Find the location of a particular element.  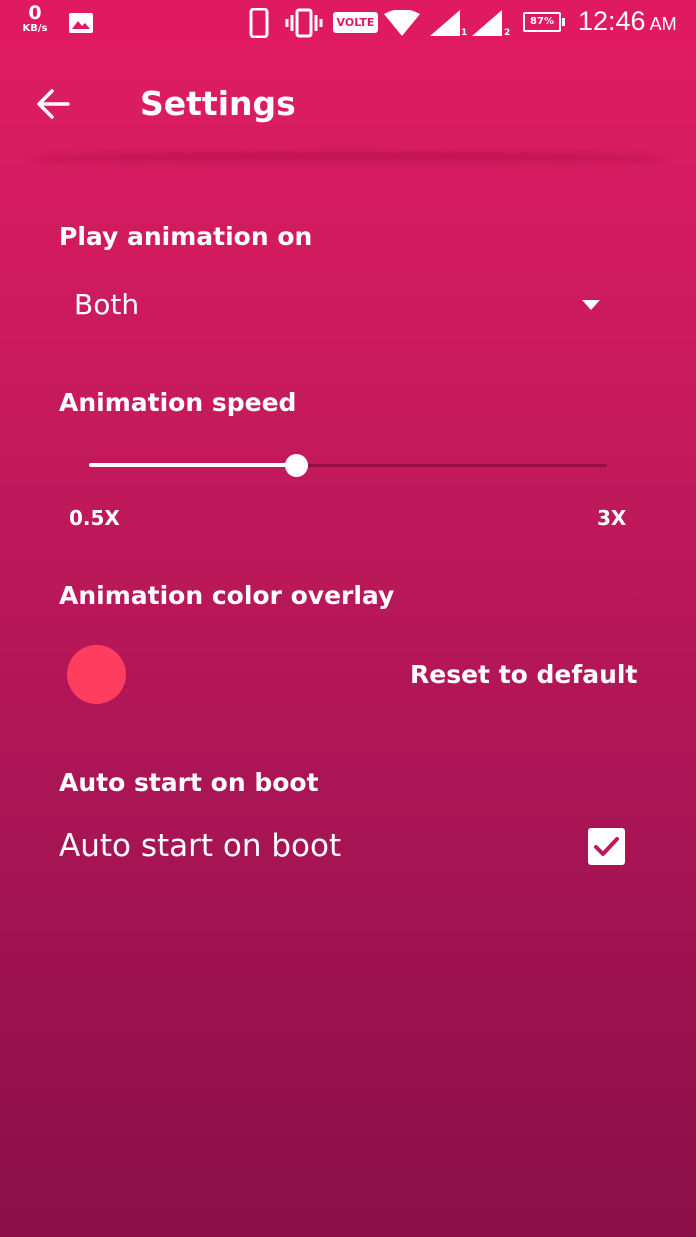

battery-icon: 87% is located at coordinates (544, 22).